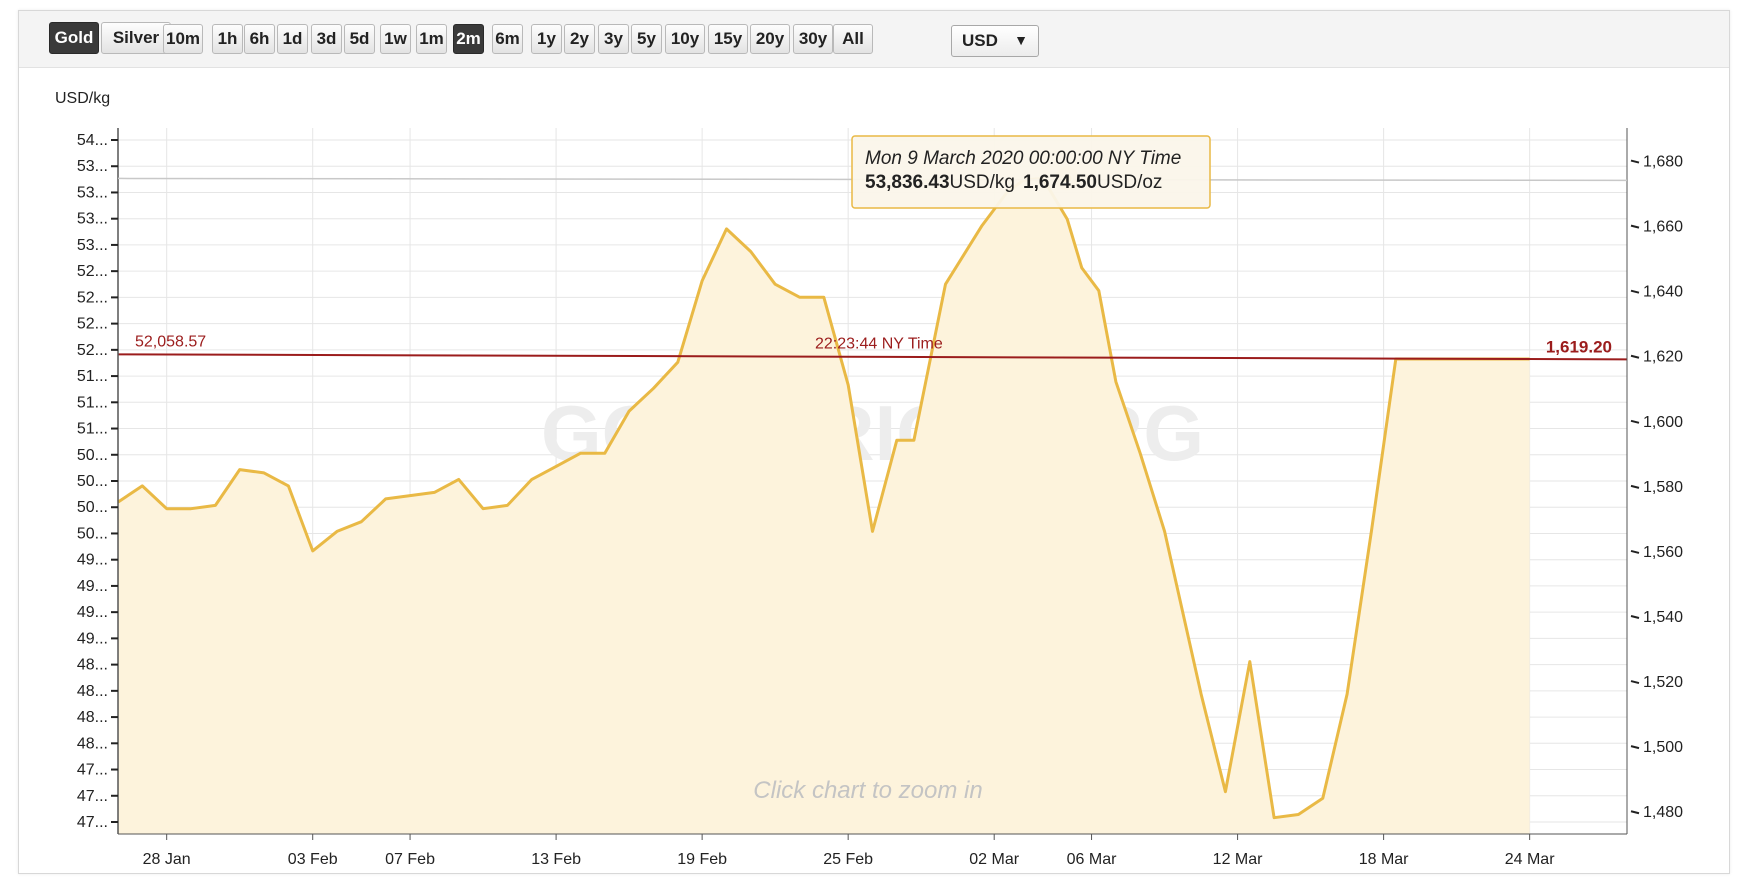  I want to click on right-tick-label: 1,480, so click(1663, 812).